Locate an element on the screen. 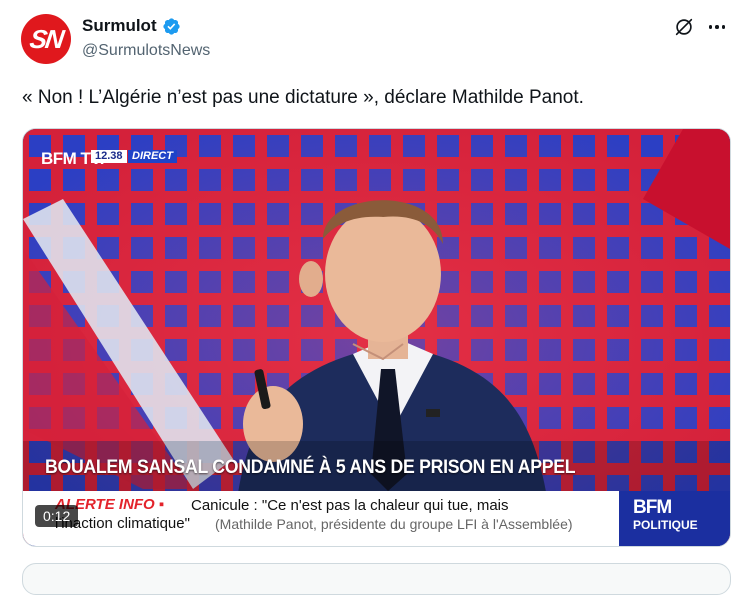  bfm-politique-top: BFM is located at coordinates (652, 507).